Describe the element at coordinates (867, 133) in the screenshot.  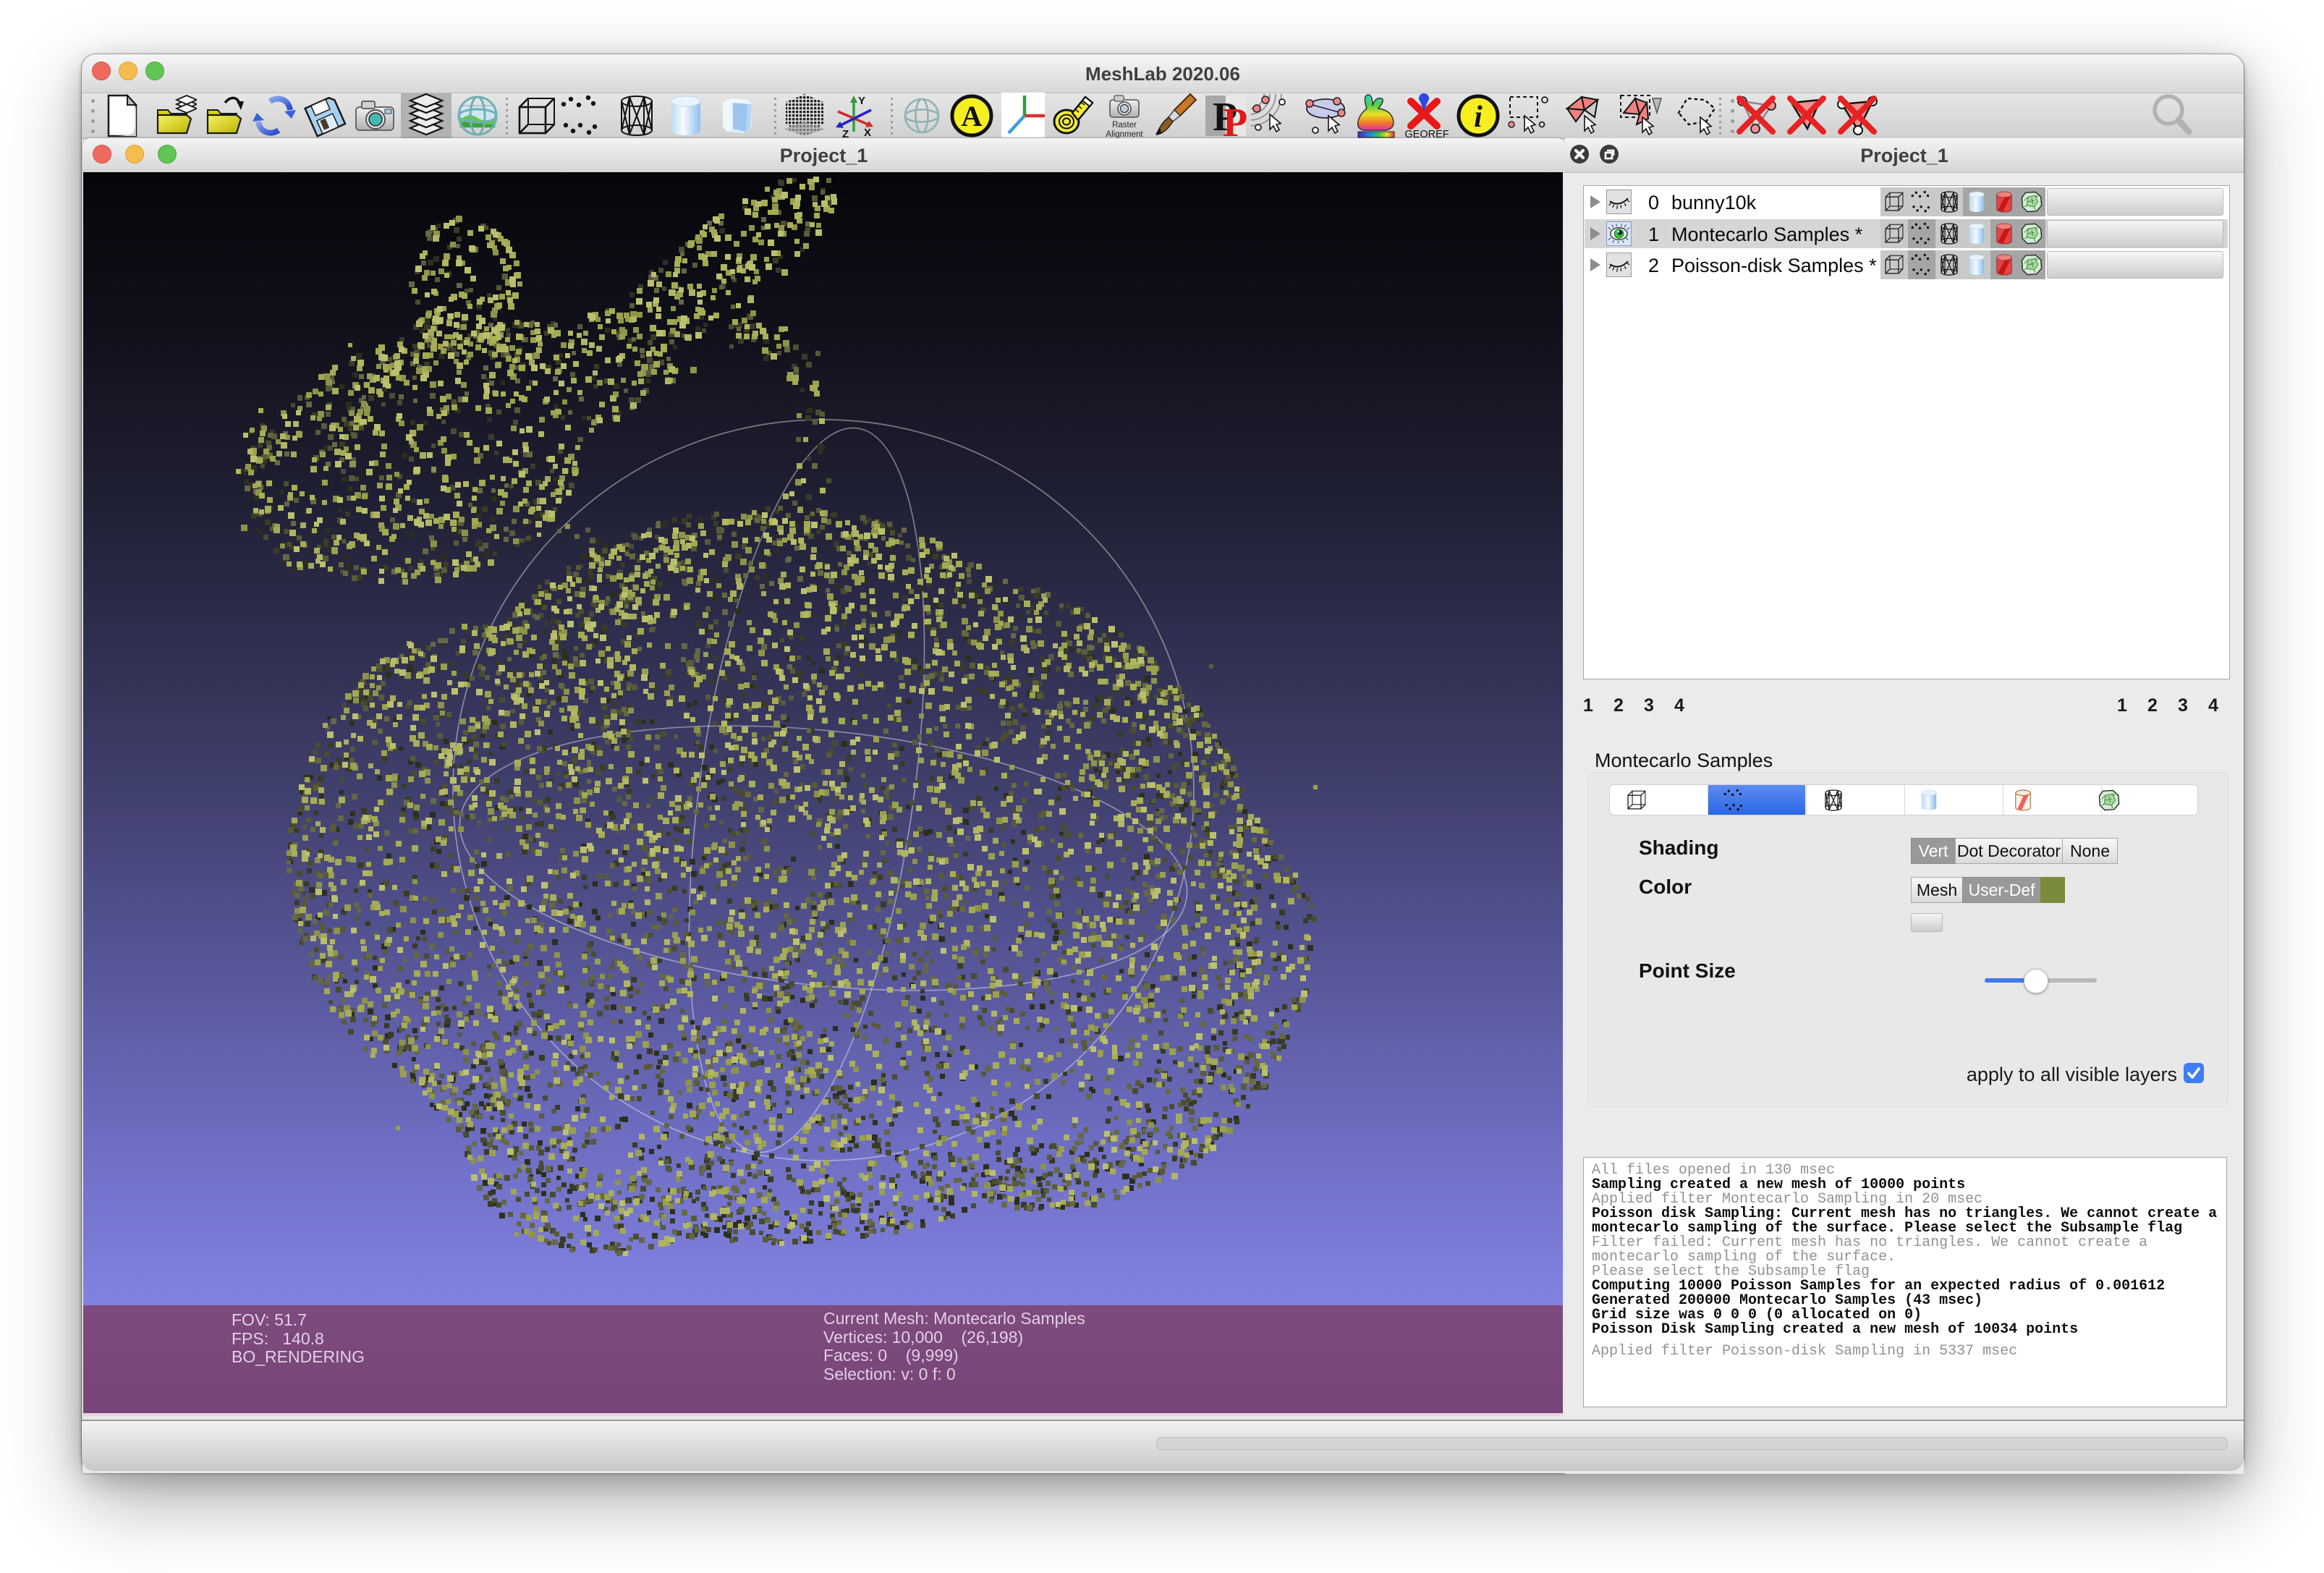
I see `svg-text: X` at that location.